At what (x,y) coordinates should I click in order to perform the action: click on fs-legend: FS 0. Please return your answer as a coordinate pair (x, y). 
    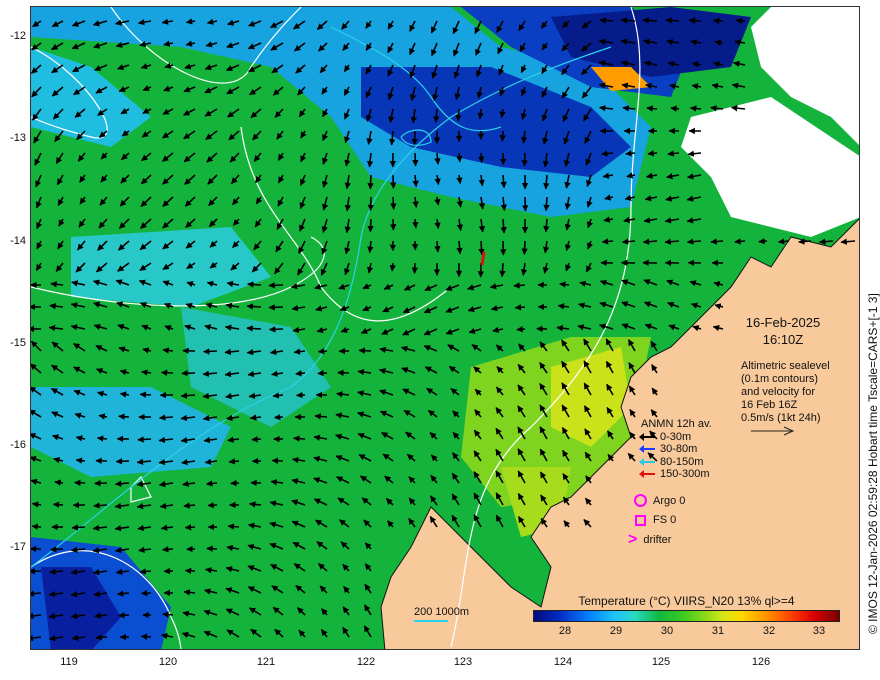
    Looking at the image, I should click on (655, 520).